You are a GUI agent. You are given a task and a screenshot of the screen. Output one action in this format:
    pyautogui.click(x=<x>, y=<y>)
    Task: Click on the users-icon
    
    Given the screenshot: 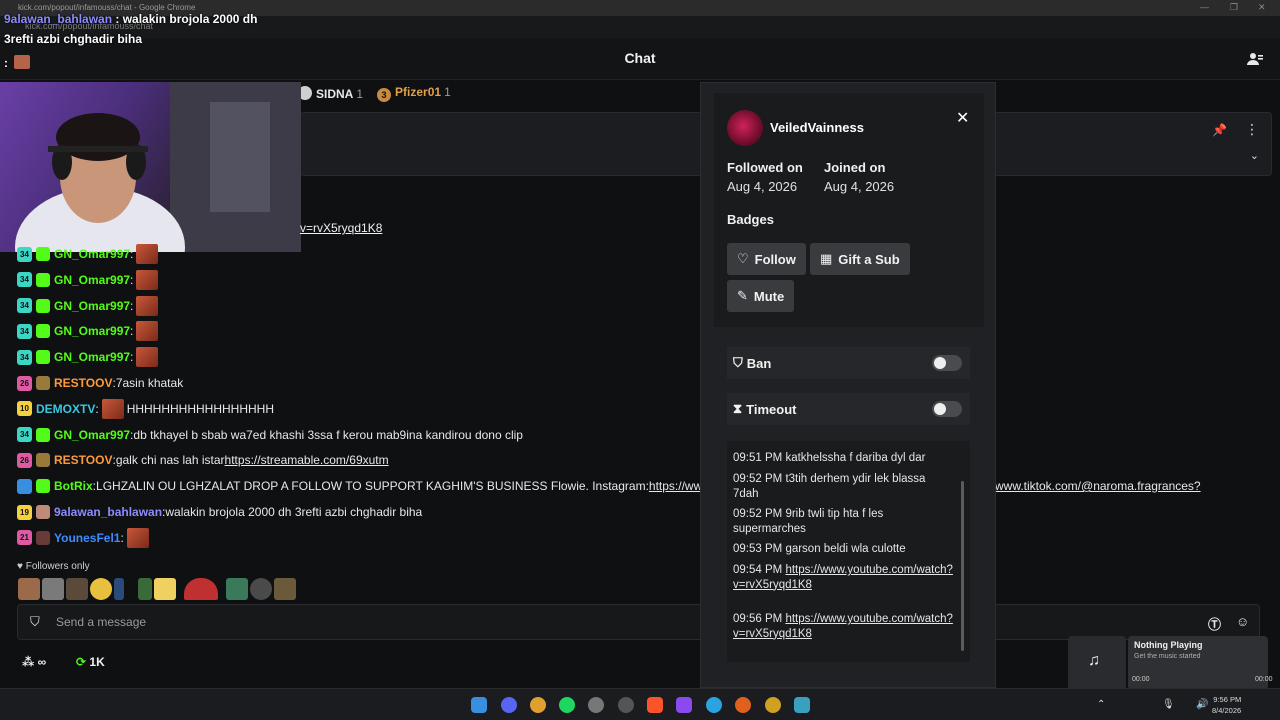 What is the action you would take?
    pyautogui.click(x=1255, y=59)
    